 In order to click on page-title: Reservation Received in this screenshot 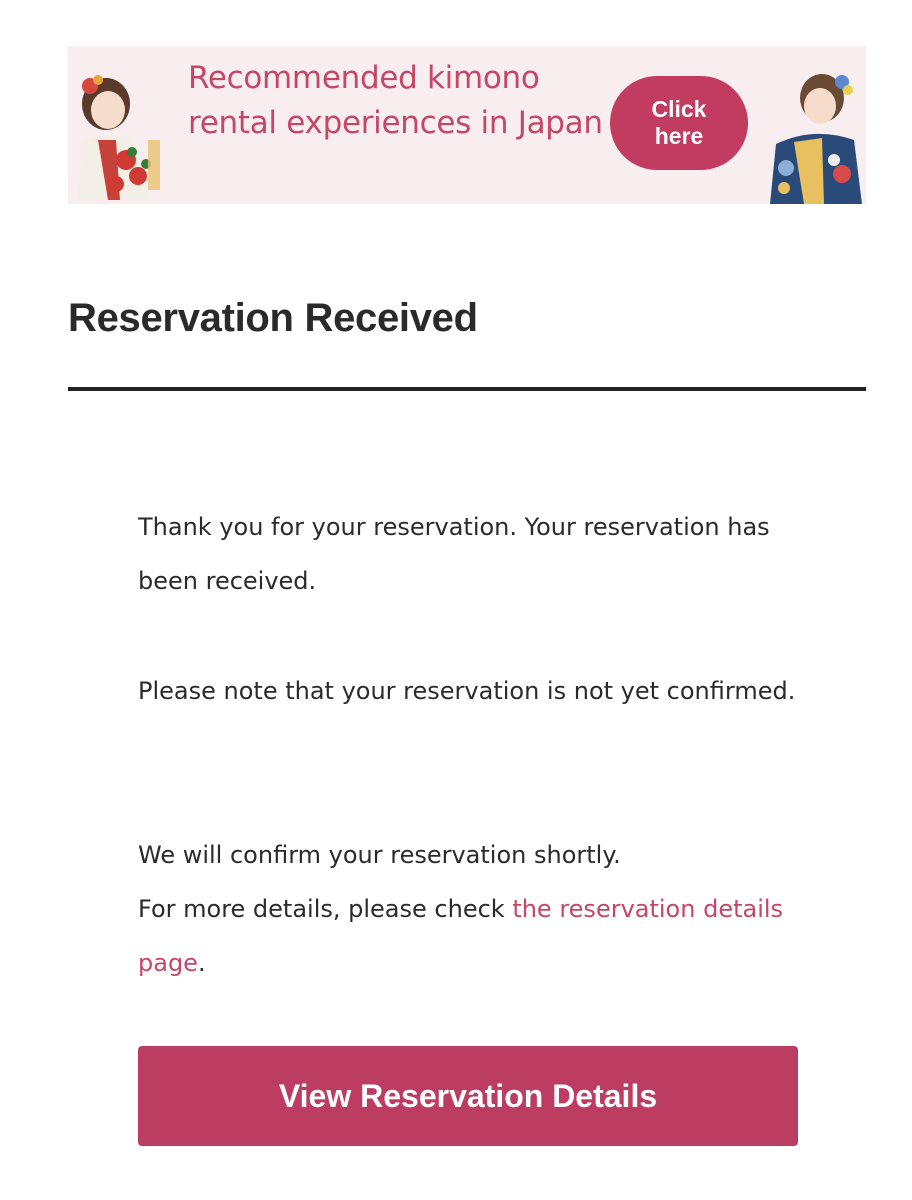, I will do `click(273, 318)`.